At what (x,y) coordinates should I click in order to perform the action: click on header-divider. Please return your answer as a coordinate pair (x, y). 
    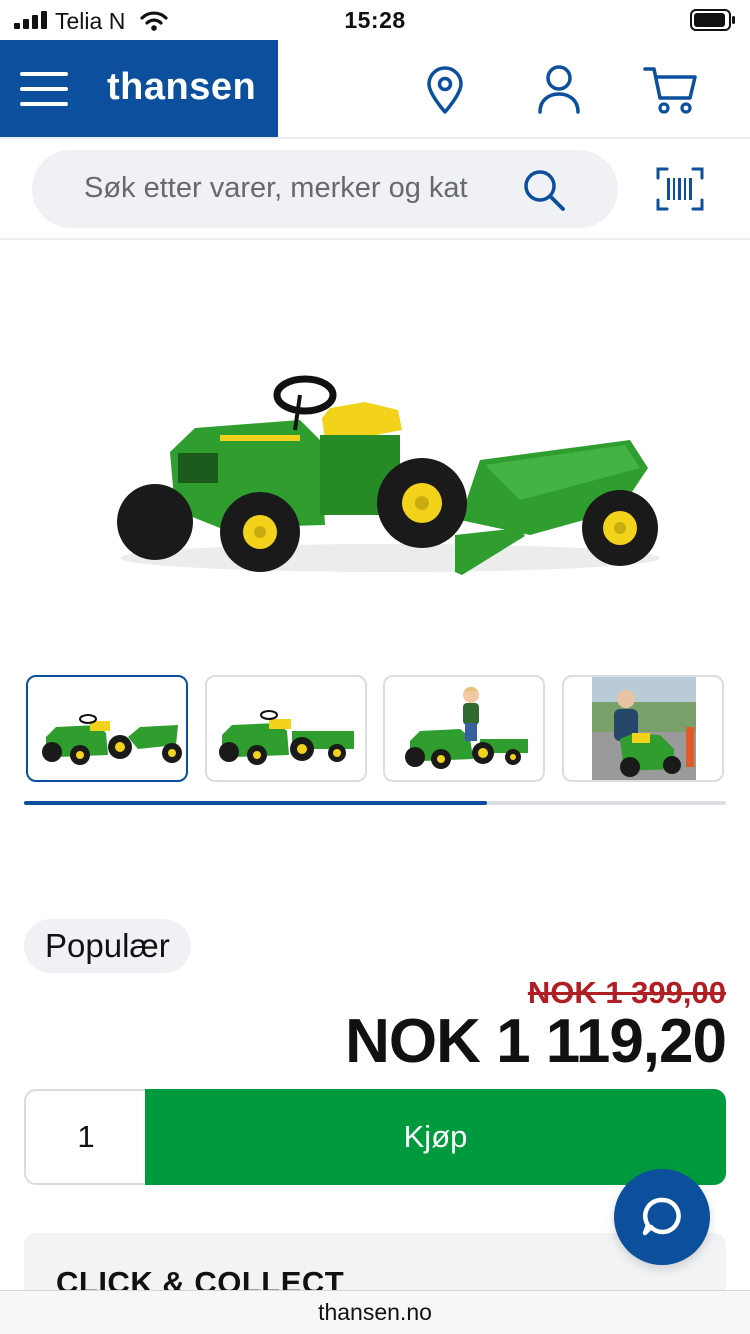
    Looking at the image, I should click on (375, 138).